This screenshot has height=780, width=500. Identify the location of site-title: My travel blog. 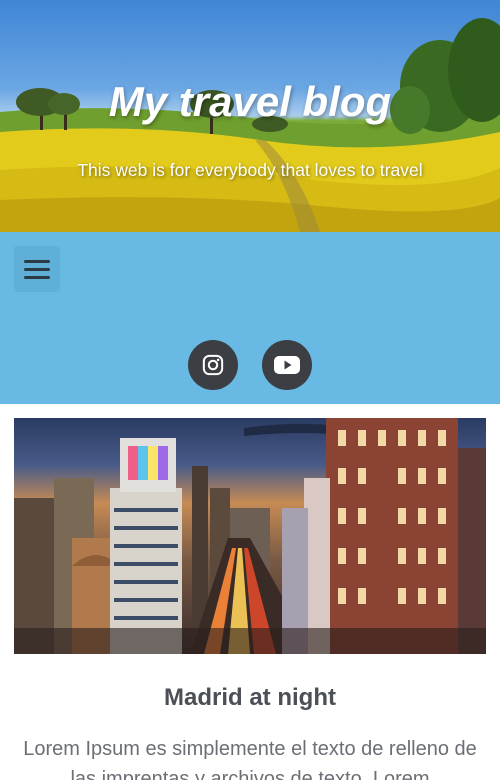
(250, 102).